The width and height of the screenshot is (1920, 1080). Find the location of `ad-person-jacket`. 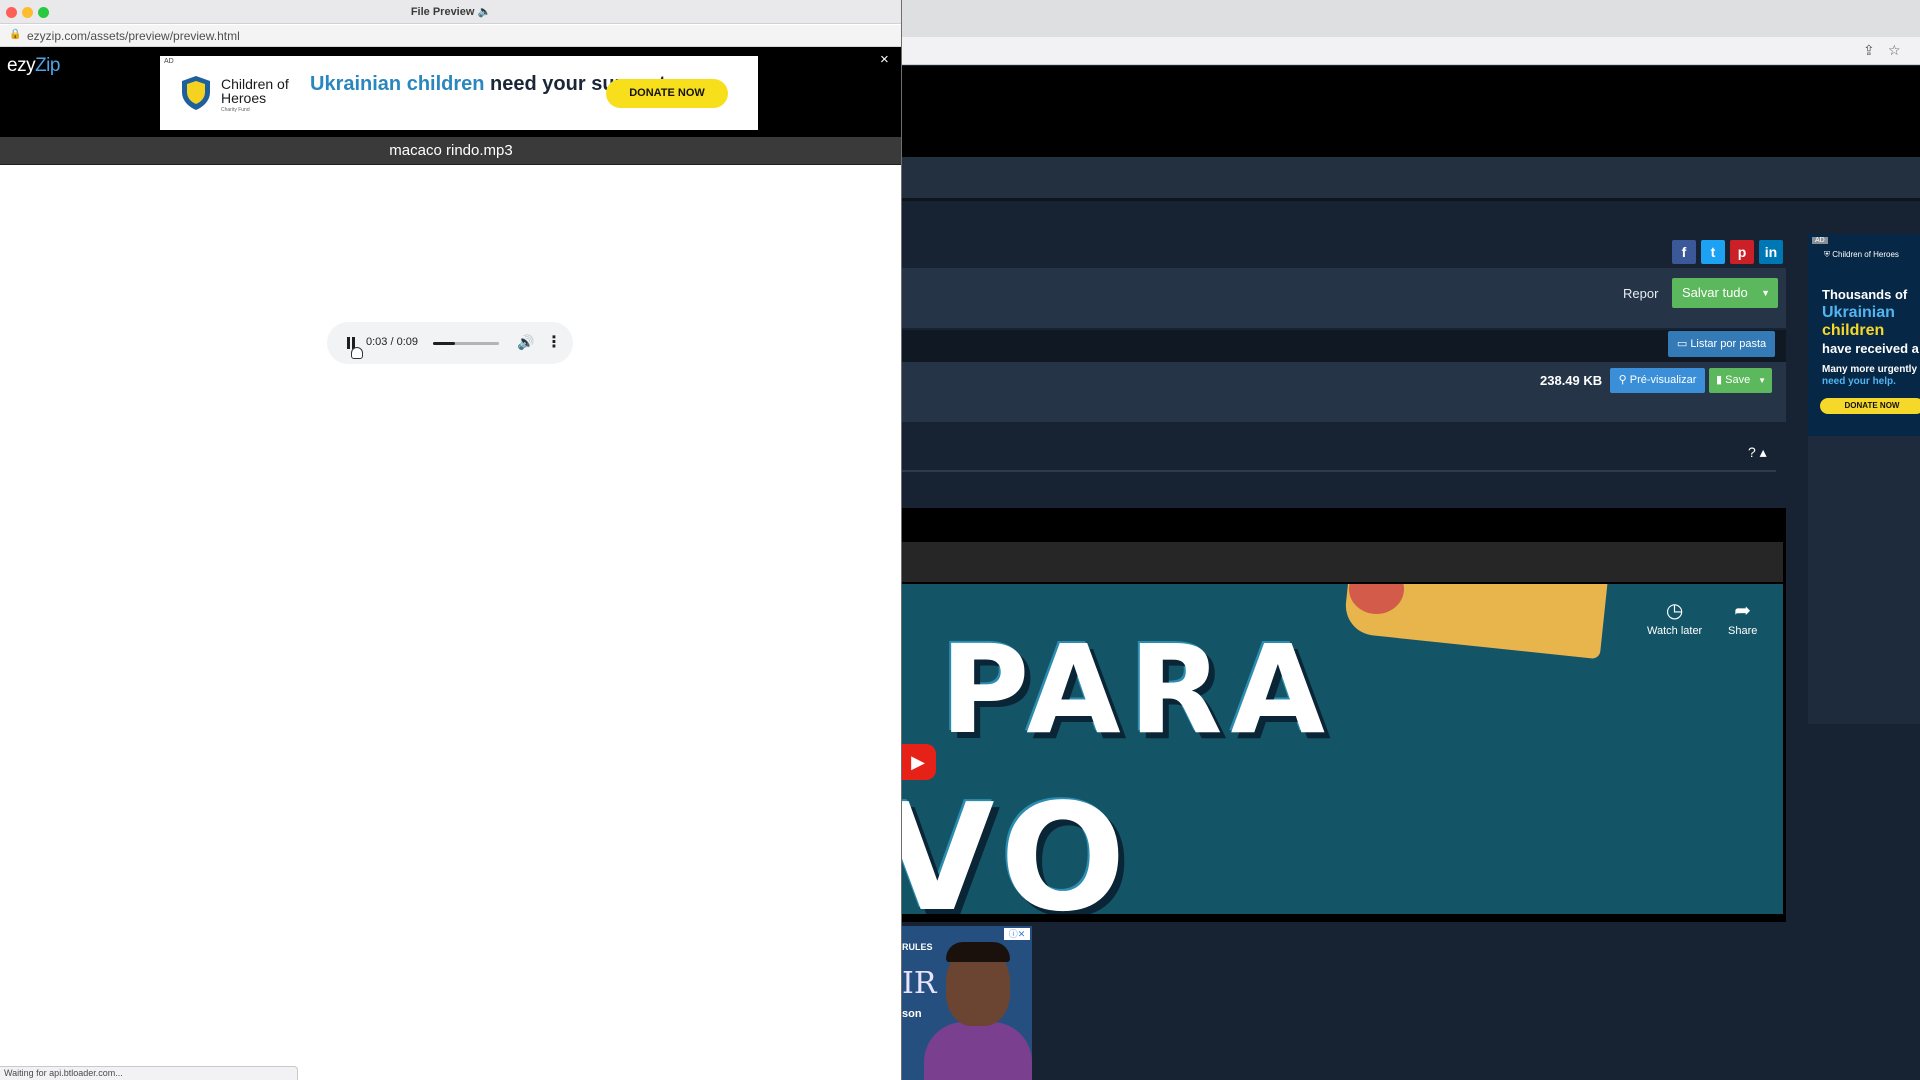

ad-person-jacket is located at coordinates (978, 1051).